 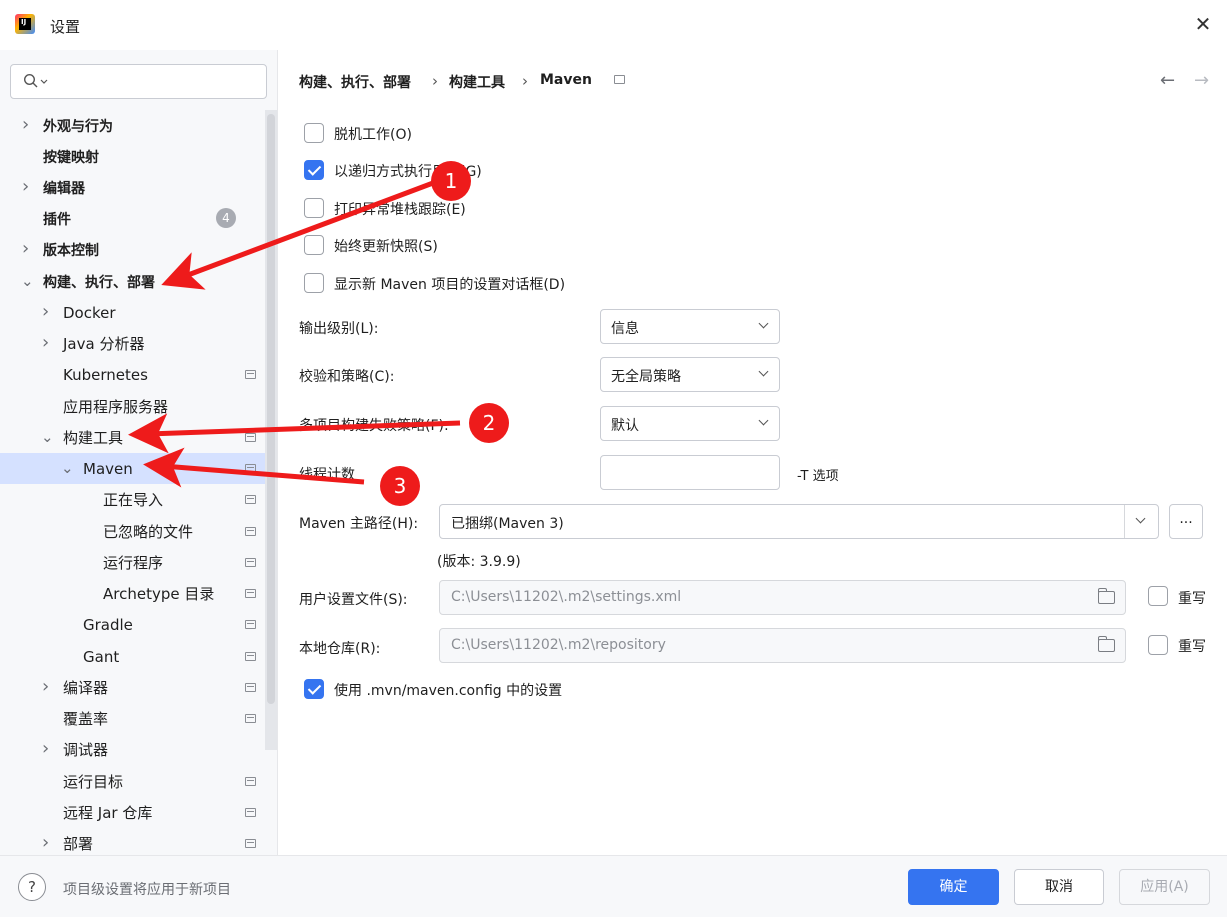 What do you see at coordinates (32, 887) in the screenshot?
I see `help-icon: ?` at bounding box center [32, 887].